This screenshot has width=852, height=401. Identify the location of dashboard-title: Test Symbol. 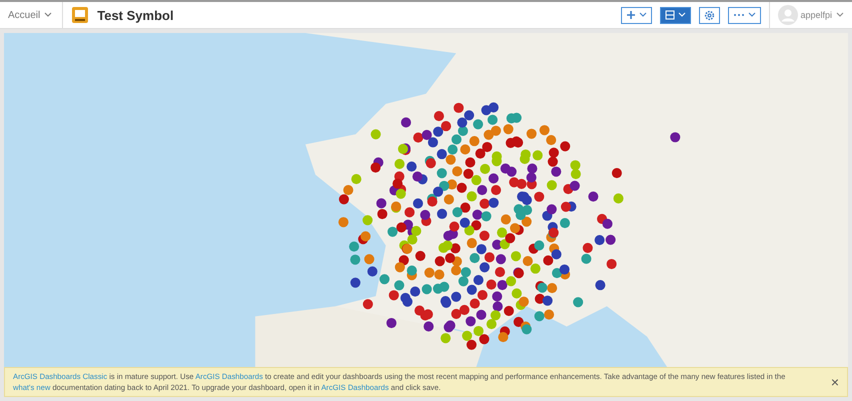
(135, 15).